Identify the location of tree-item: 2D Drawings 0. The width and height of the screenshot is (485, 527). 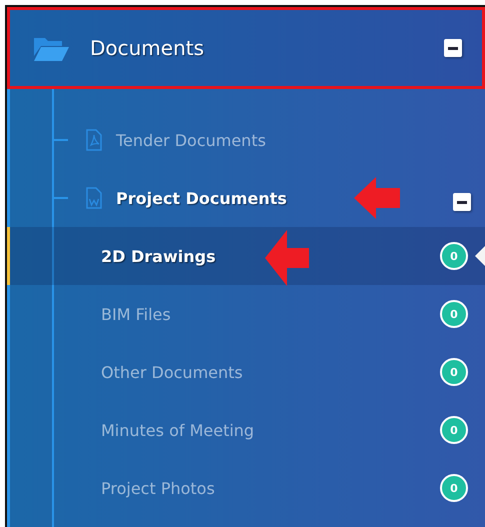
(246, 256).